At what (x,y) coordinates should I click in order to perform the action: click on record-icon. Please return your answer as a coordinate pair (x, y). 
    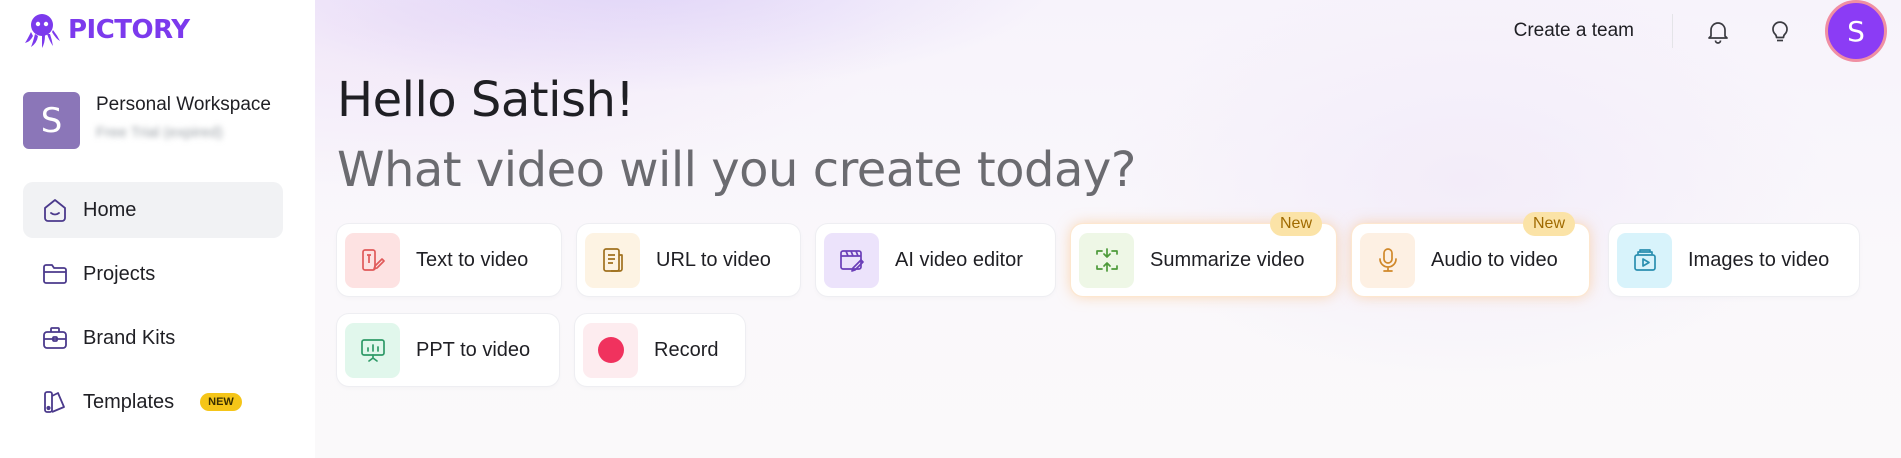
    Looking at the image, I should click on (610, 350).